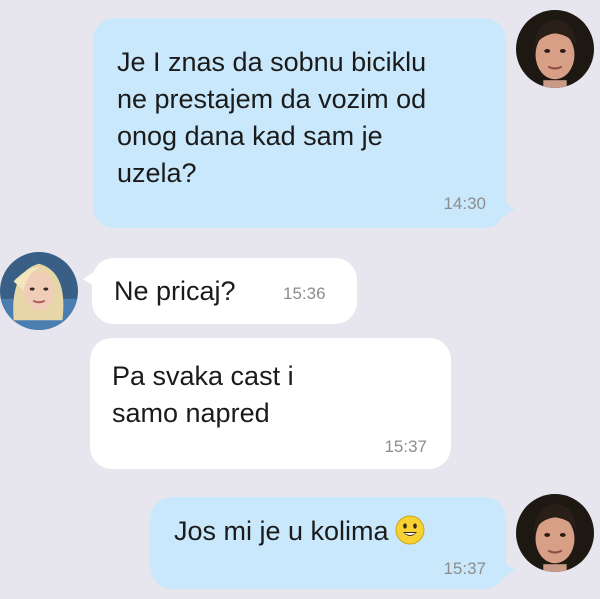  I want to click on message-text: Pa svaka cast i samo napred, so click(203, 394).